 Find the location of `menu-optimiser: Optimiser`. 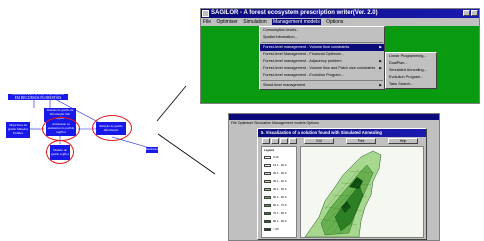

menu-optimiser: Optimiser is located at coordinates (226, 22).